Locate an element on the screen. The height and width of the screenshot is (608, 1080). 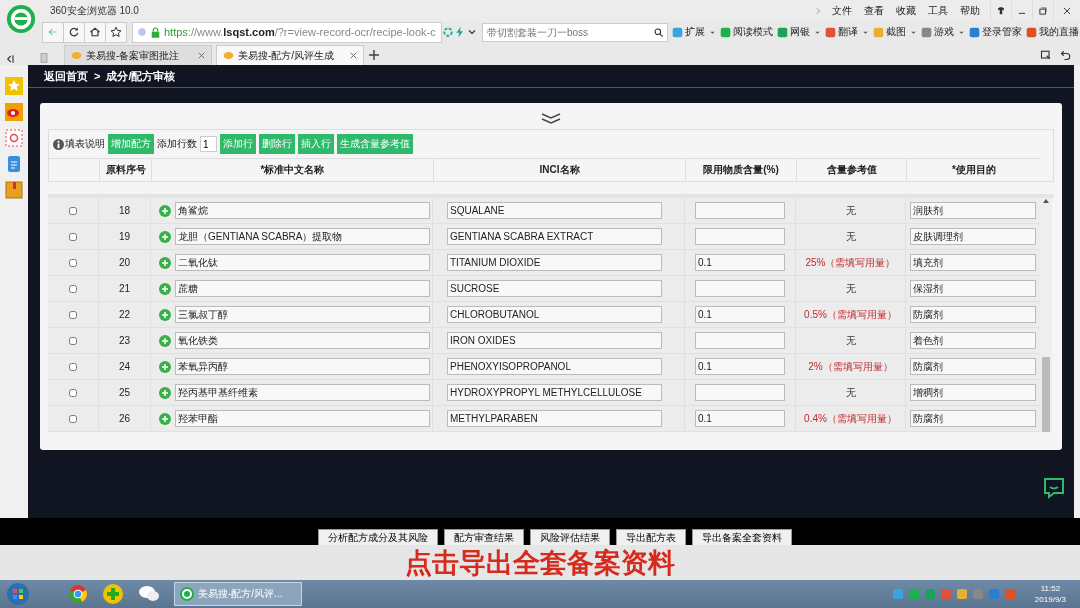
purpose-field: 填充剂 is located at coordinates (973, 262).